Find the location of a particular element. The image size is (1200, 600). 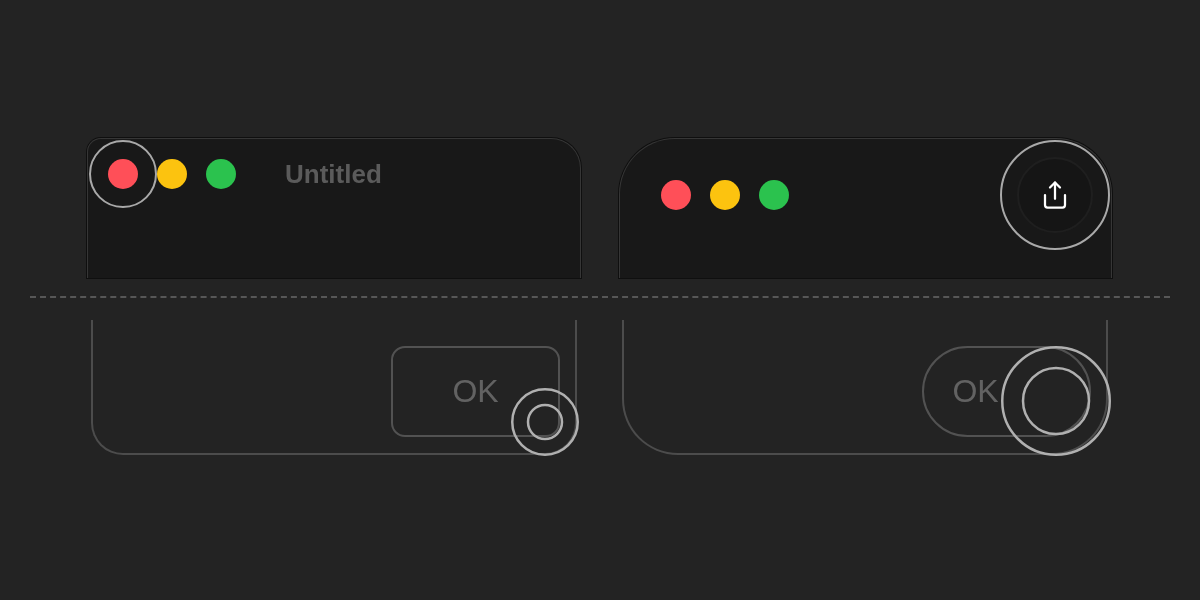

window-title: Untitled is located at coordinates (333, 174).